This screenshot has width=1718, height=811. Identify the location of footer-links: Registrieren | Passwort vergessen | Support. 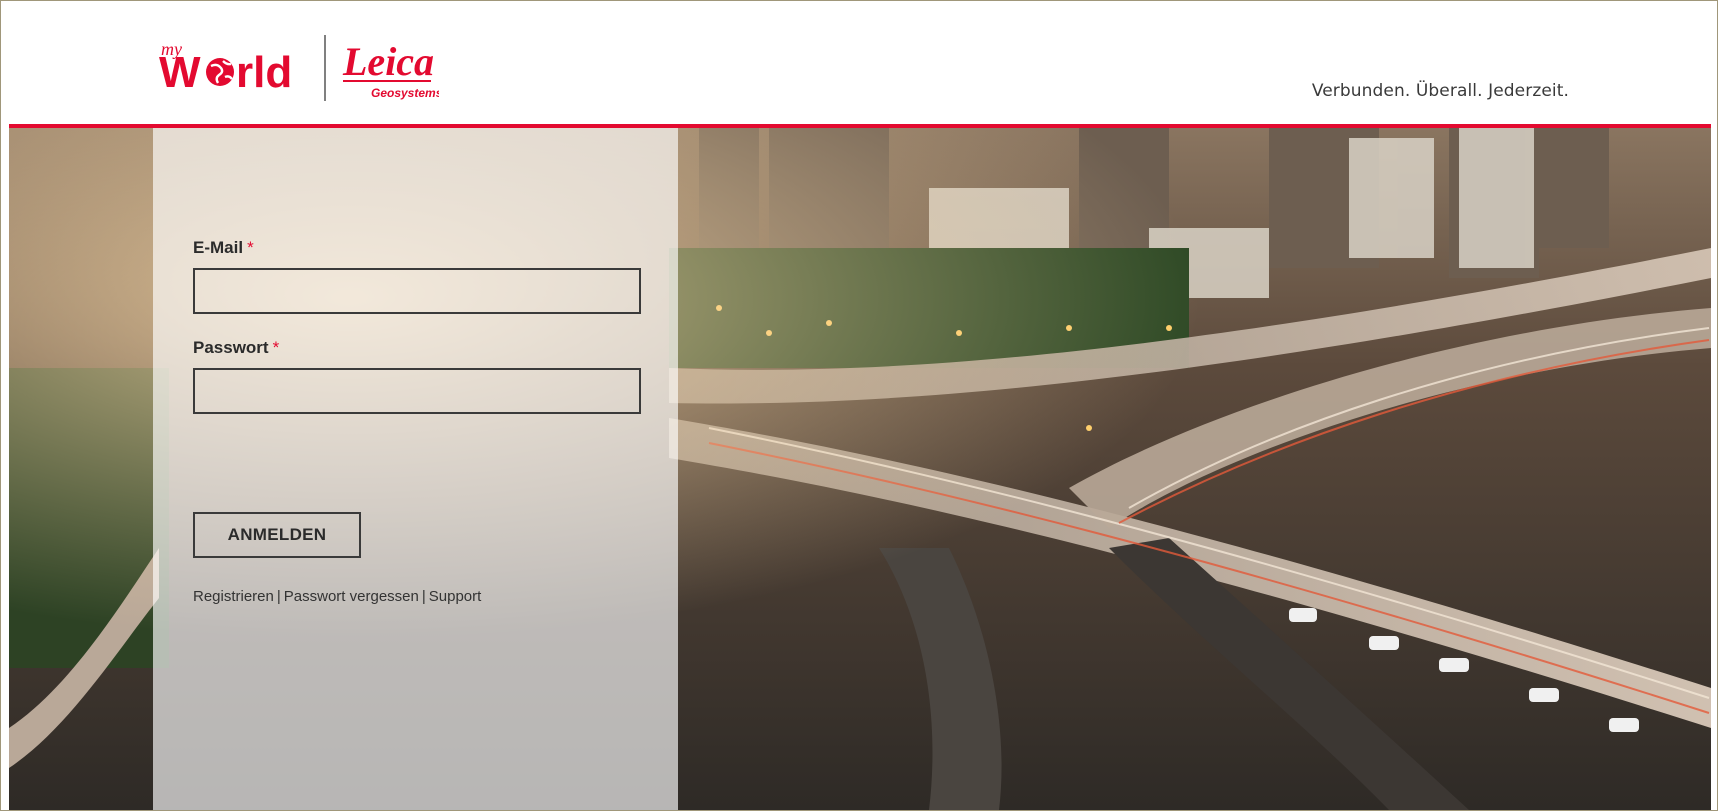
(337, 596).